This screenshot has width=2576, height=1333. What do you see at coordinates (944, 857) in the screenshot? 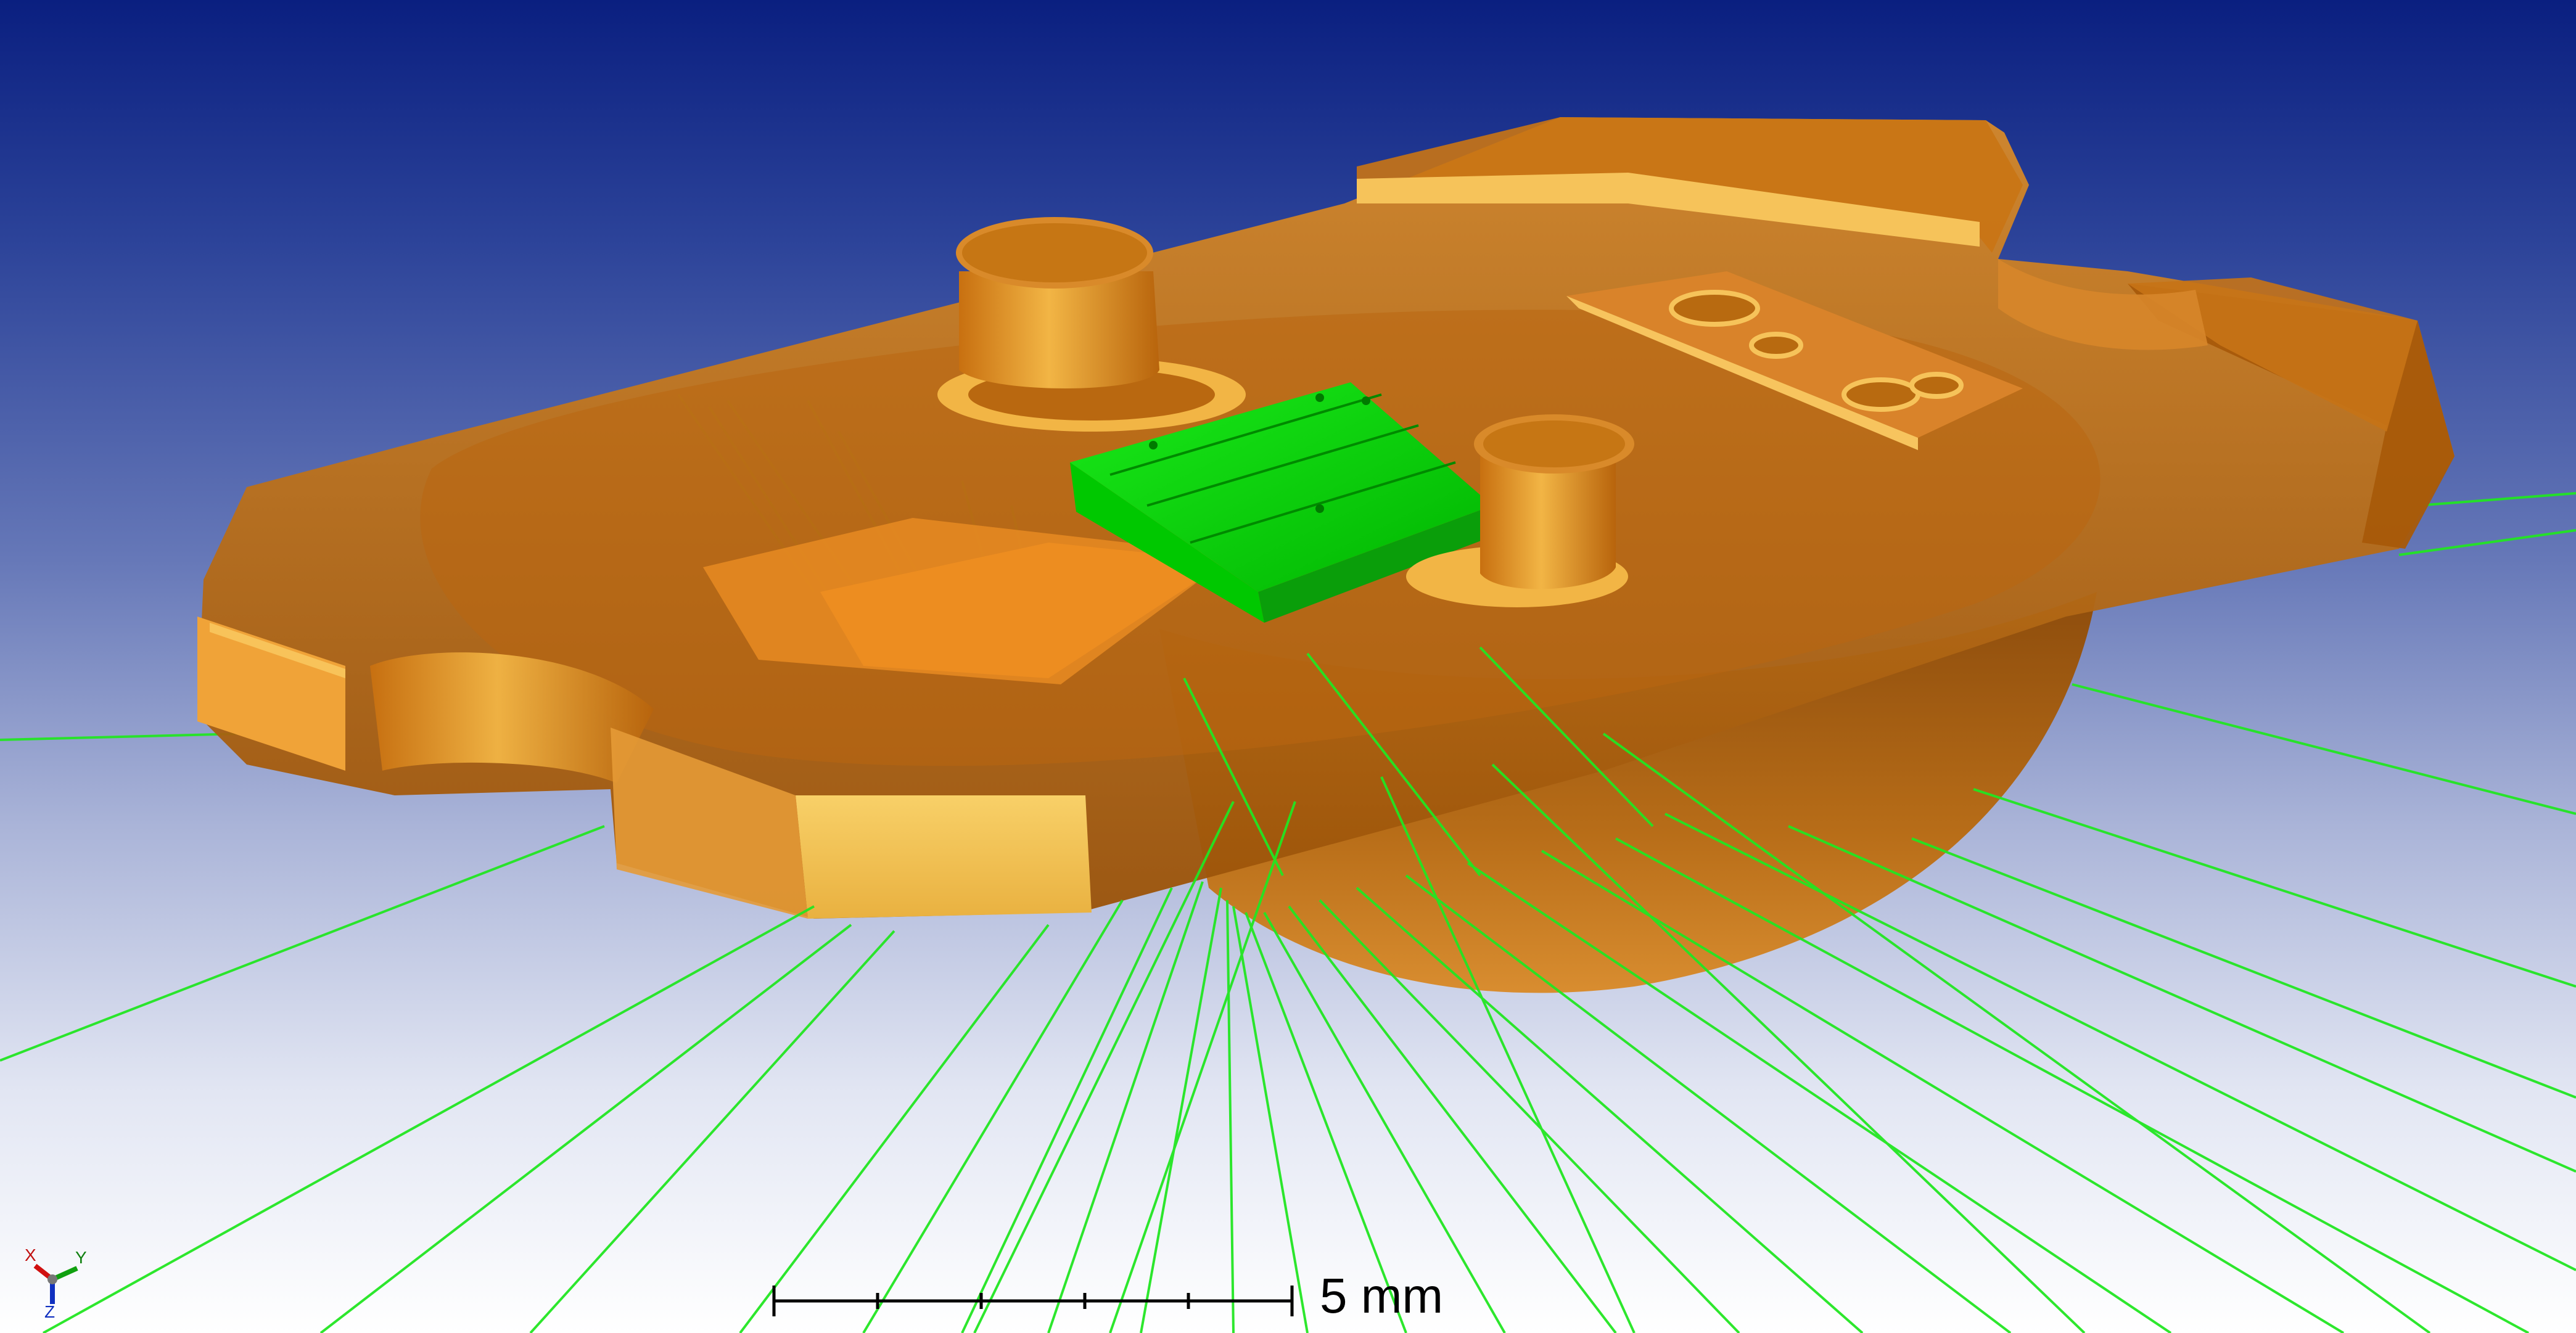
I see `housing-front-face` at bounding box center [944, 857].